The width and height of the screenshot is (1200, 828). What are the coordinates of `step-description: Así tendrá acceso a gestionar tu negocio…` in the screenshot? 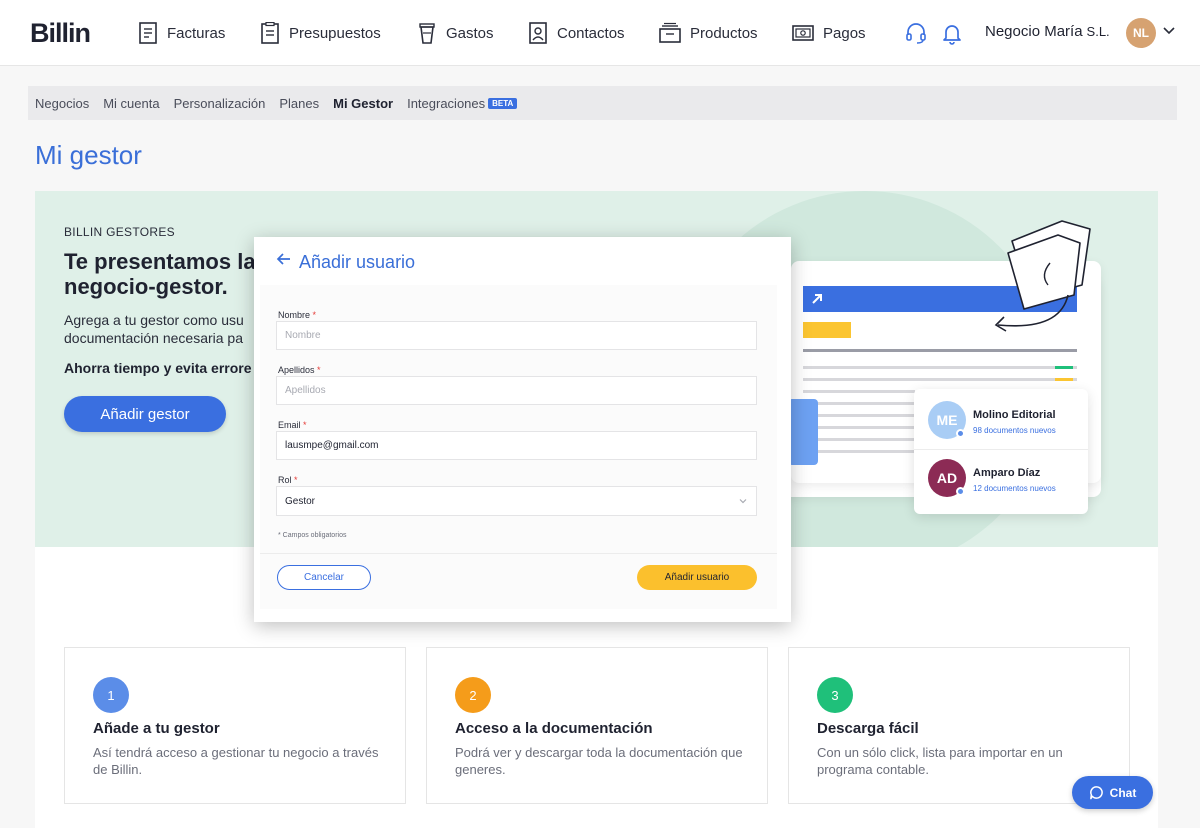 It's located at (236, 761).